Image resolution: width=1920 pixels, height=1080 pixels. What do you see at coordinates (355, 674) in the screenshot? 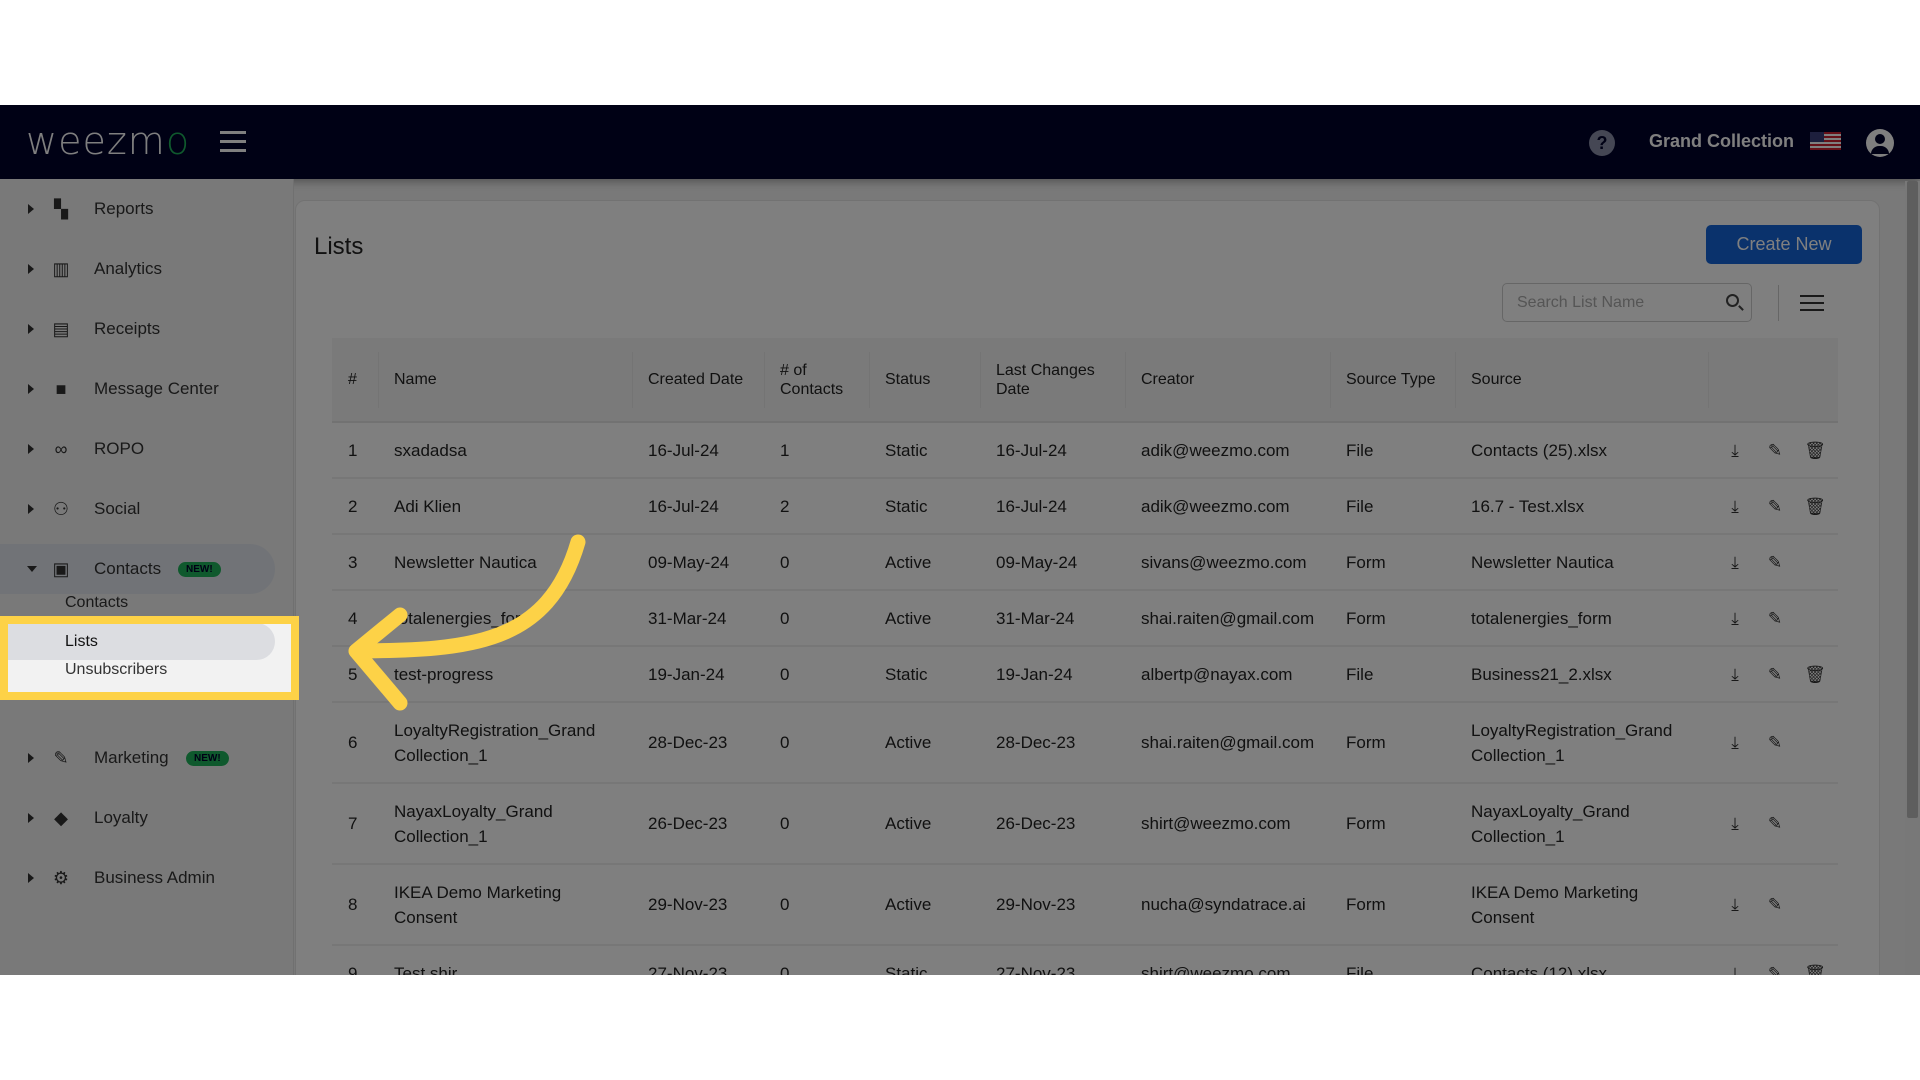
I see `table-cell: 5` at bounding box center [355, 674].